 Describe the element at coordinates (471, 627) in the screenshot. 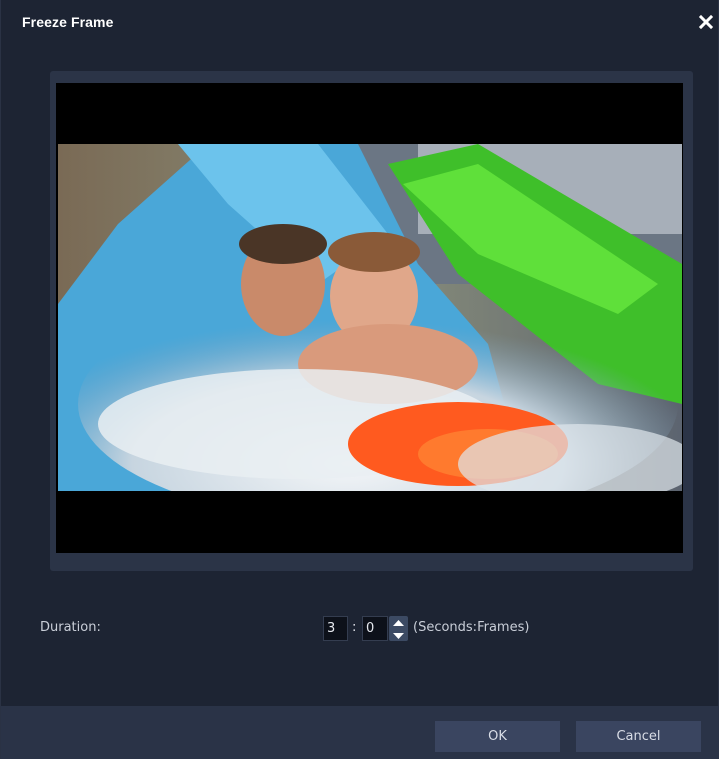

I see `duration-format-hint: (Seconds:Frames)` at that location.